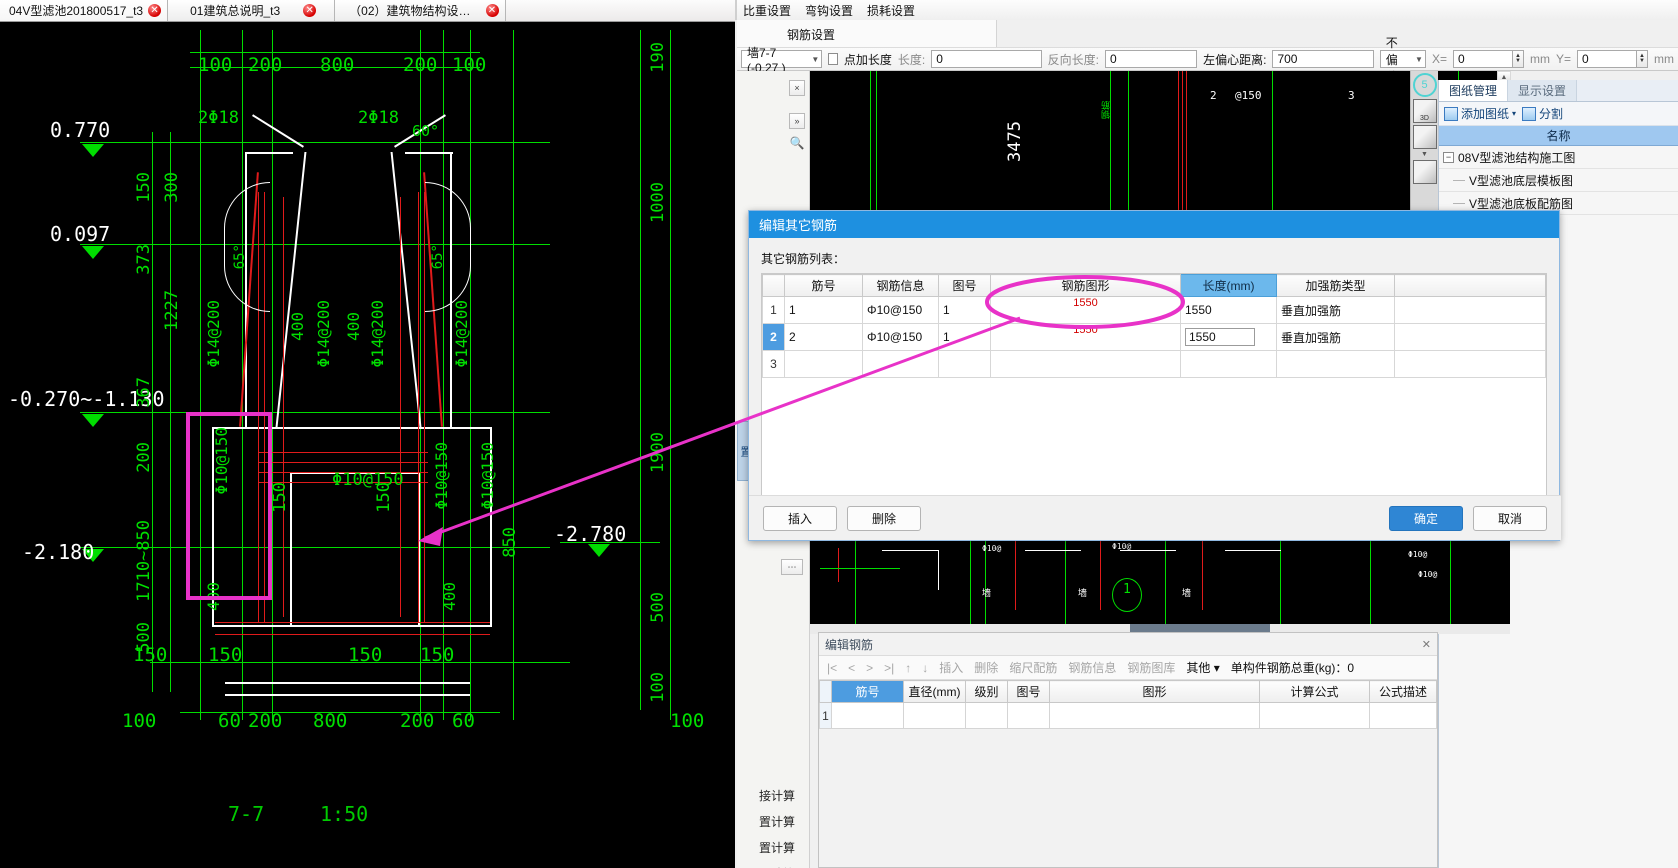  I want to click on collapse-icon: −, so click(1448, 157).